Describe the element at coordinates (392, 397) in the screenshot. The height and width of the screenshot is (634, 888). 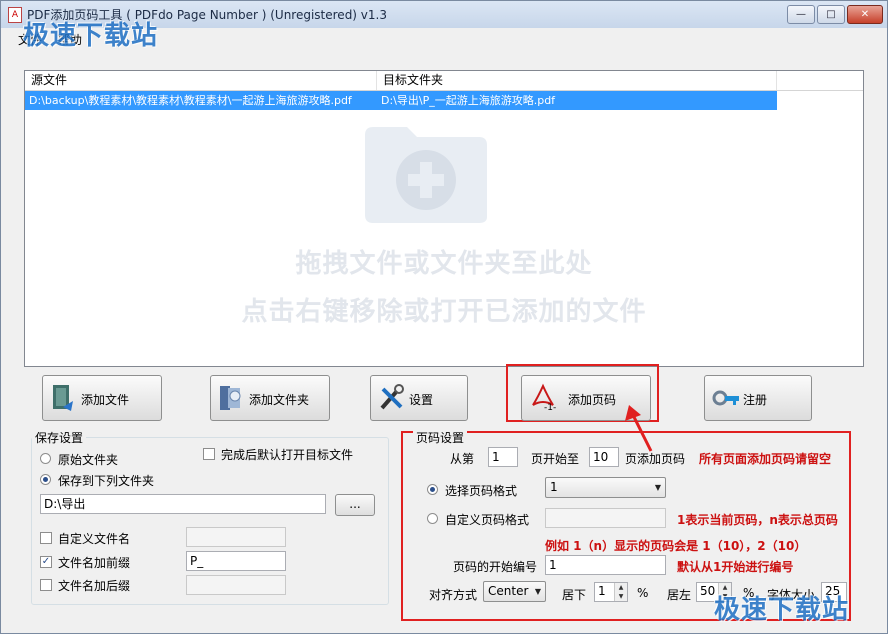
I see `tools-icon` at that location.